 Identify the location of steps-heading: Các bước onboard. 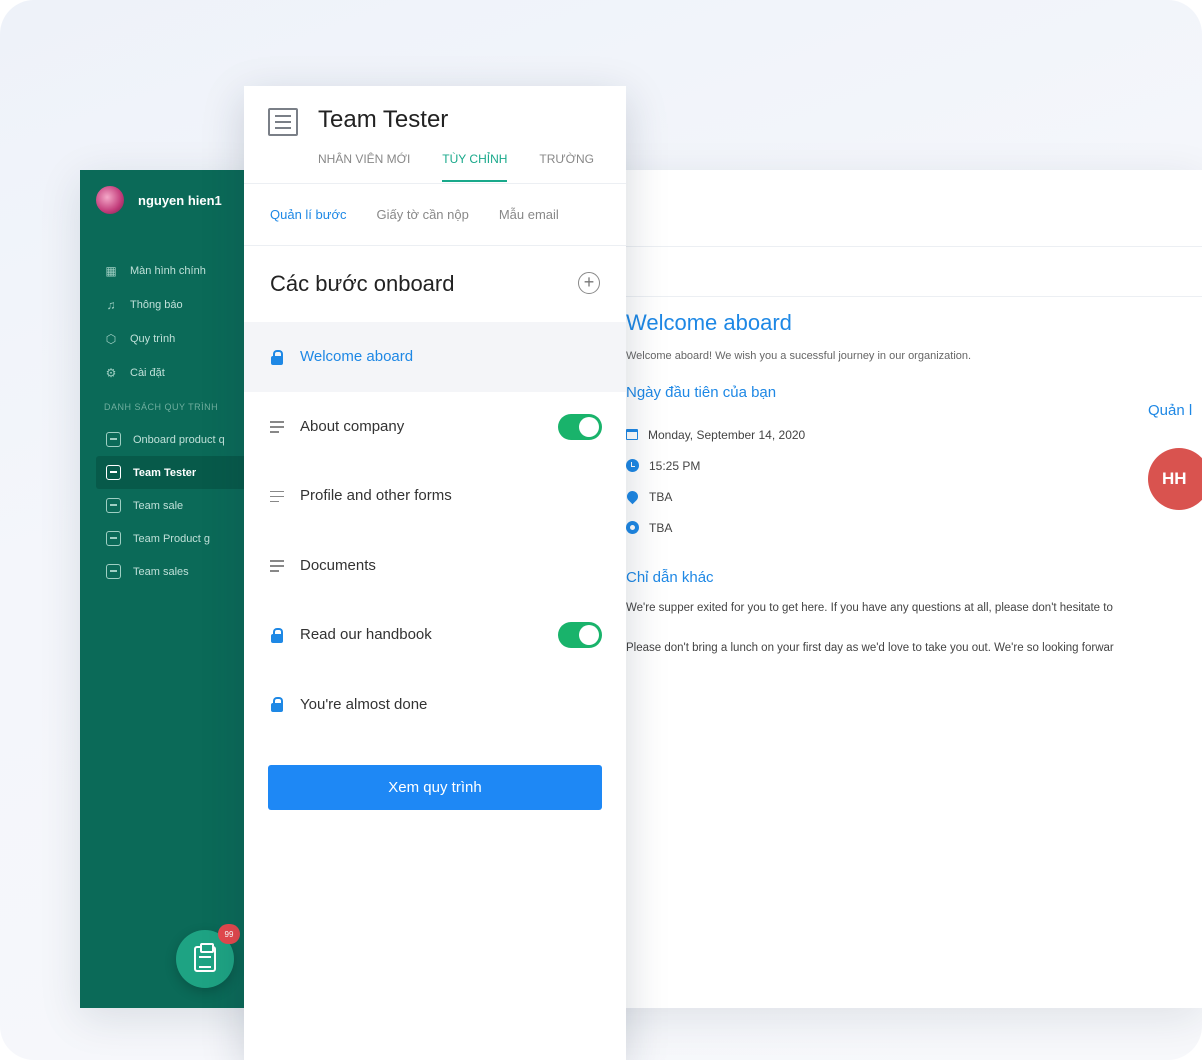
(362, 283).